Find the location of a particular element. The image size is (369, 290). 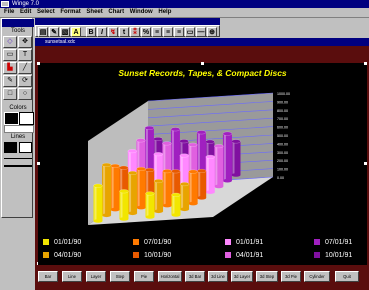

legend-item: 10/01/91 is located at coordinates (333, 256).